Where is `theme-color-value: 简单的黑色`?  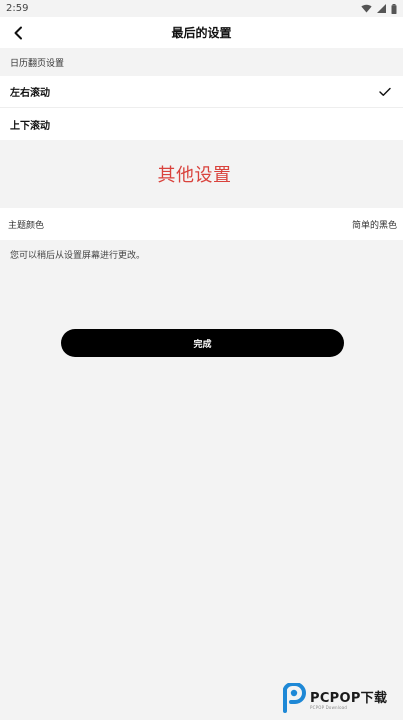
theme-color-value: 简单的黑色 is located at coordinates (374, 225).